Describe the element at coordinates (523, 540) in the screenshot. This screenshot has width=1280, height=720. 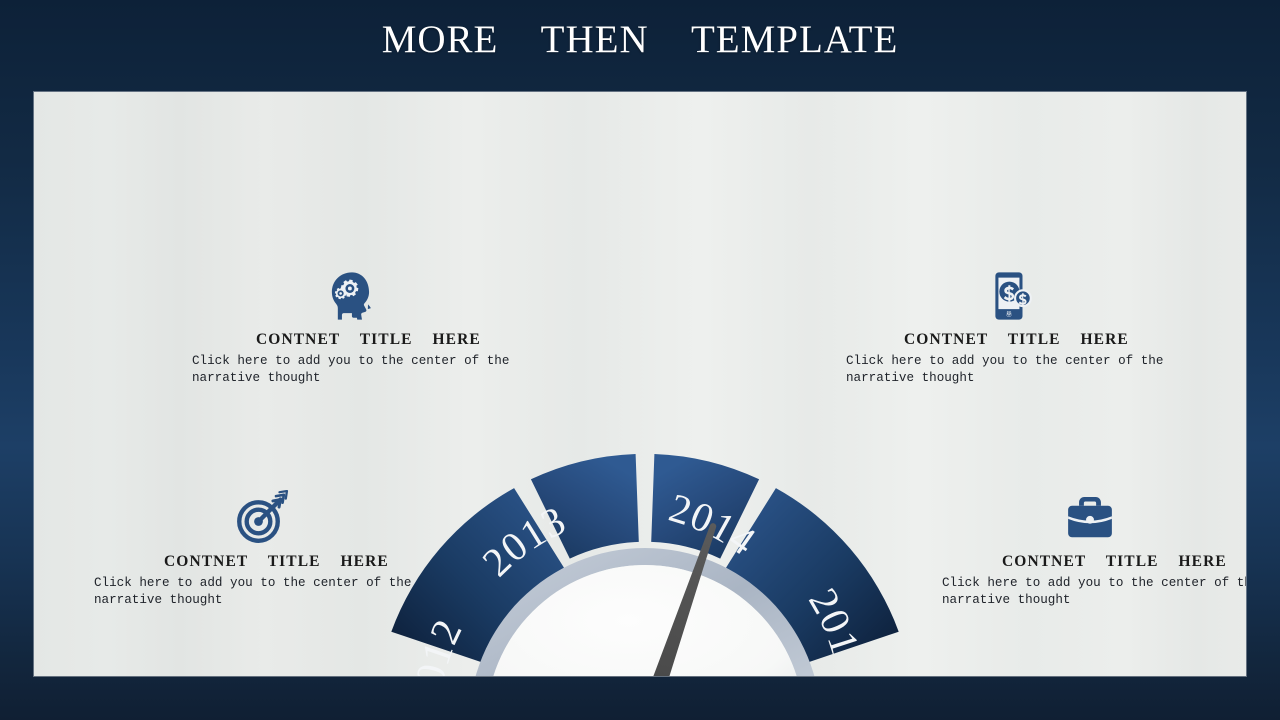
I see `gauge-label-2013: 2013` at that location.